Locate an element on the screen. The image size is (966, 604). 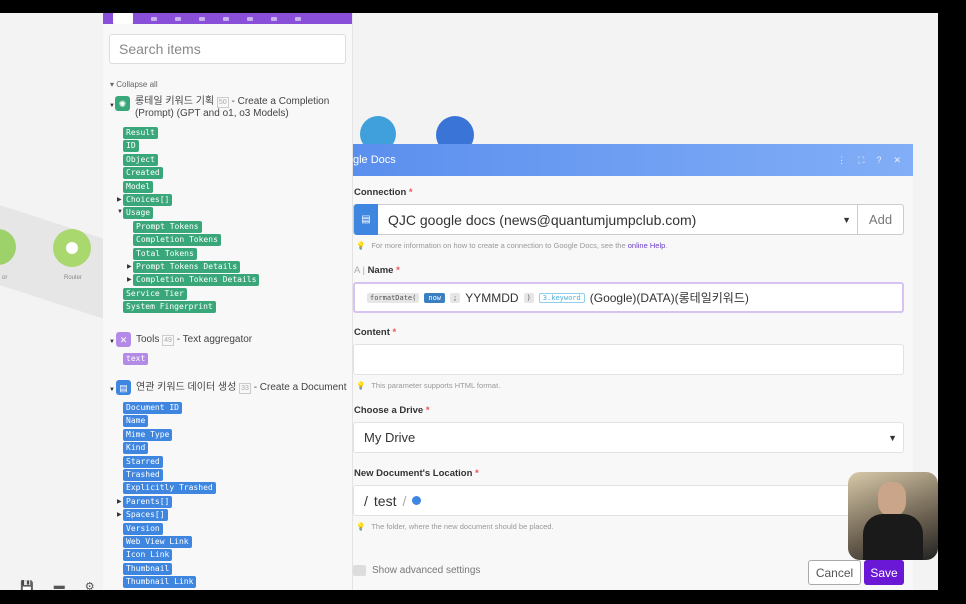
online-help-link: online Help is located at coordinates (647, 245).